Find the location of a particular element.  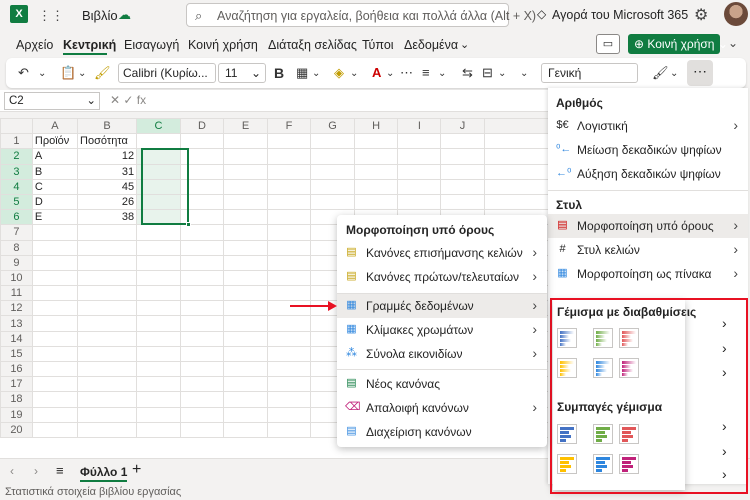

paste-dropdown-icon: ⌄ is located at coordinates (82, 73).